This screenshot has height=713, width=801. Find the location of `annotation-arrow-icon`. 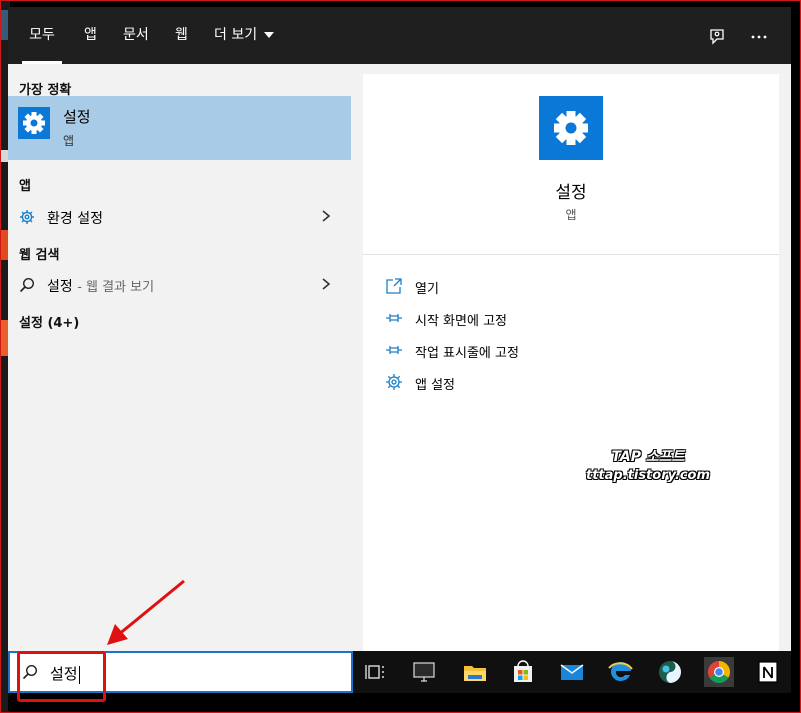

annotation-arrow-icon is located at coordinates (146, 612).